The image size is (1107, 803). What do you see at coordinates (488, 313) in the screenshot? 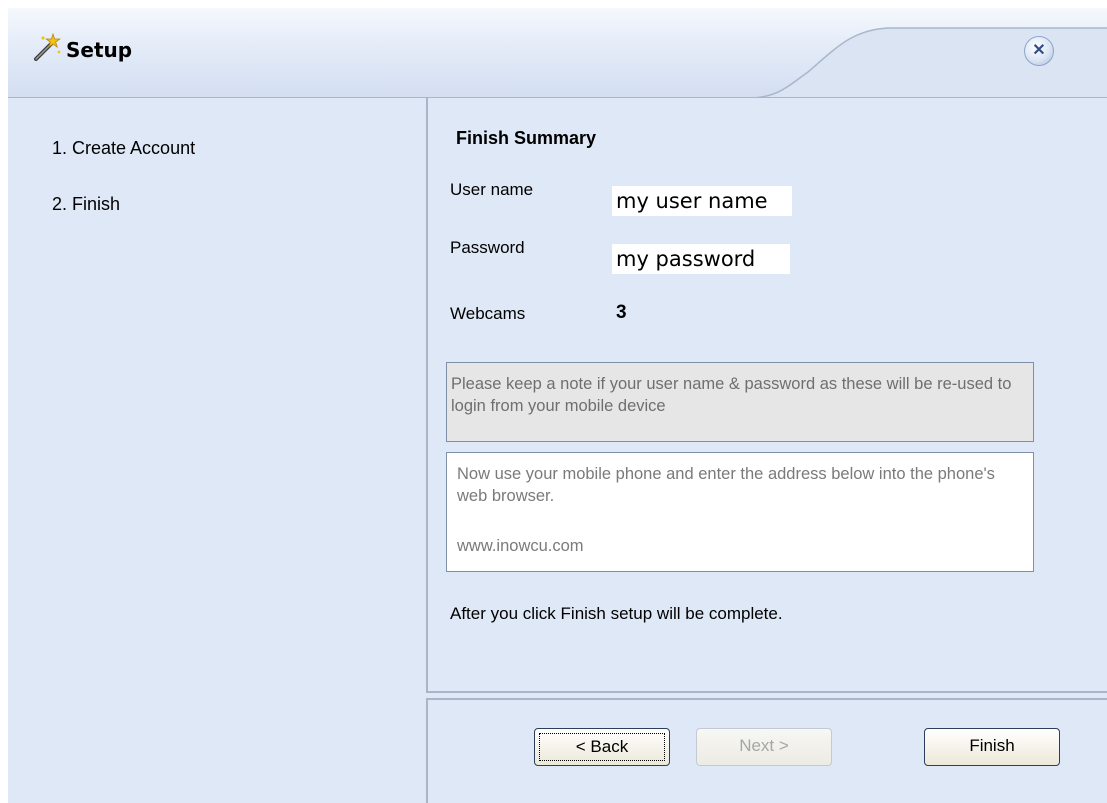
I see `webcams-label: Webcams` at bounding box center [488, 313].